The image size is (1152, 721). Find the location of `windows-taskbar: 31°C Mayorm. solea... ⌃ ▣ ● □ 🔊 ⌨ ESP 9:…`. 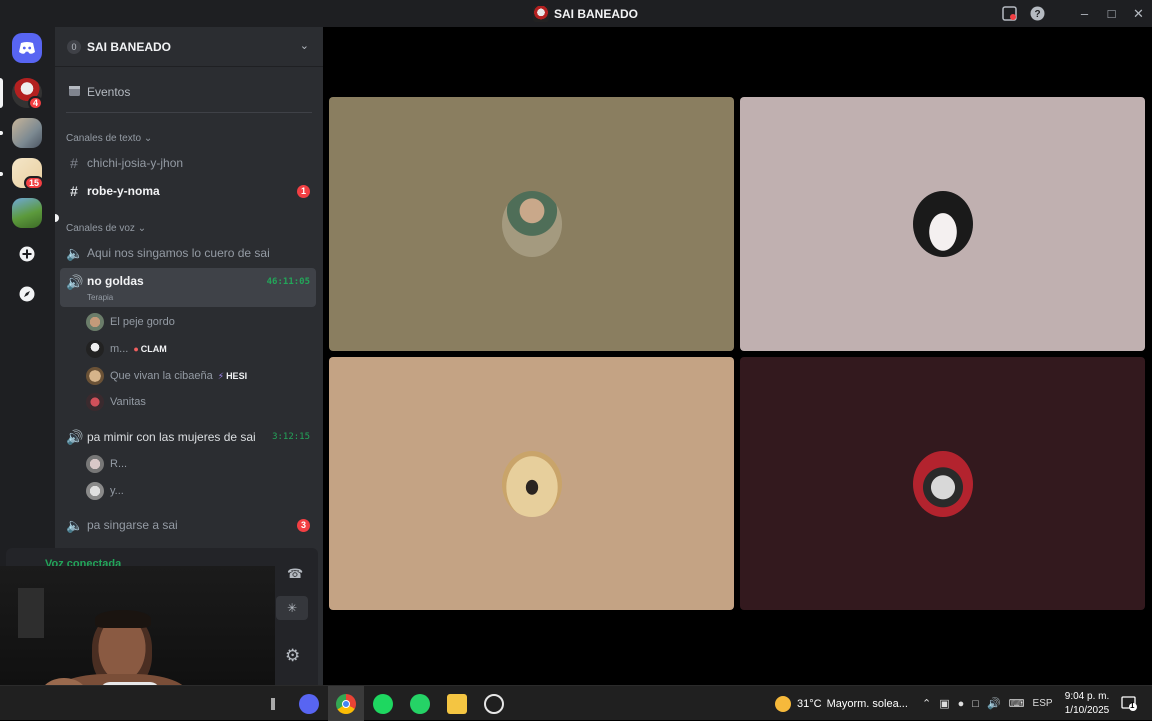

windows-taskbar: 31°C Mayorm. solea... ⌃ ▣ ● □ 🔊 ⌨ ESP 9:… is located at coordinates (576, 703).